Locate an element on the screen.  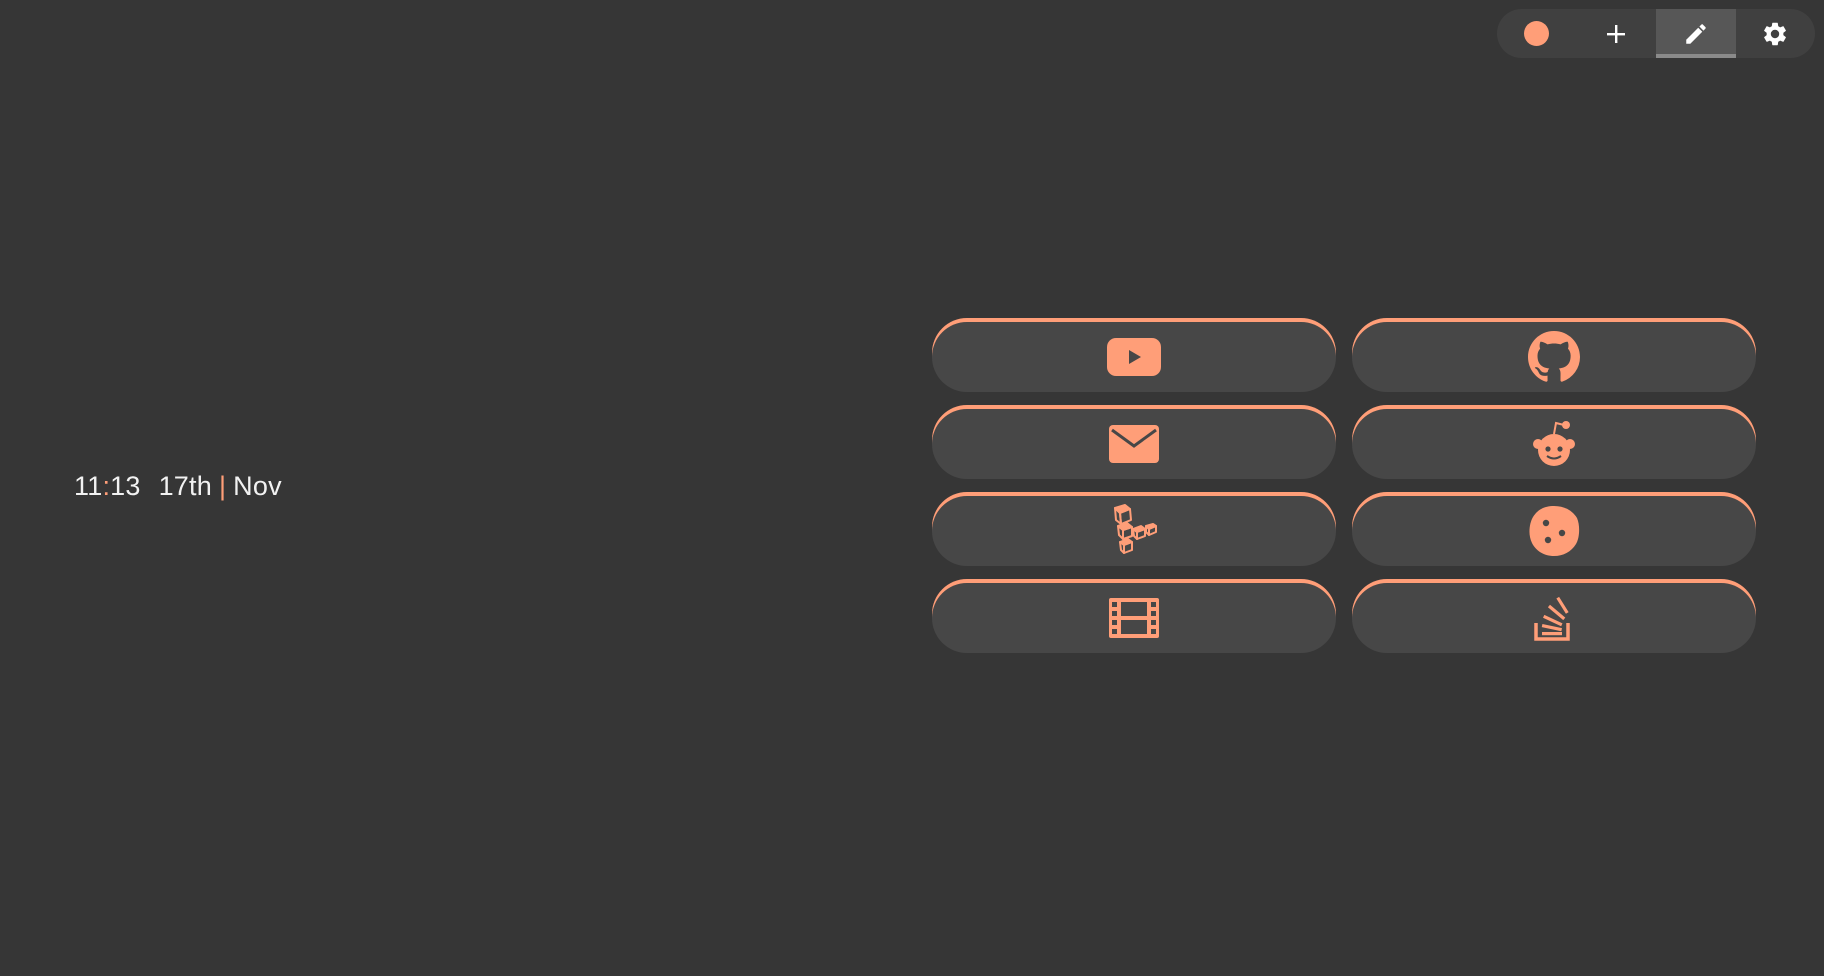
bookmark-youtube is located at coordinates (1134, 357).